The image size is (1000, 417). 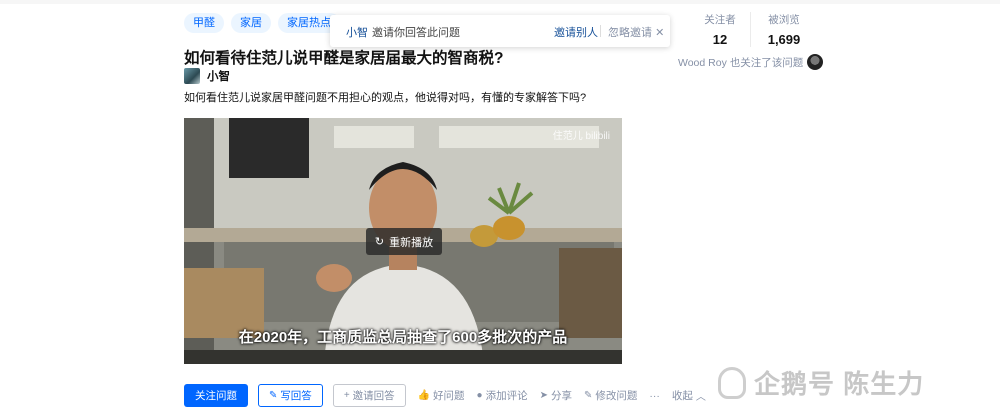 I want to click on write-answer-label: 写回答, so click(x=296, y=396).